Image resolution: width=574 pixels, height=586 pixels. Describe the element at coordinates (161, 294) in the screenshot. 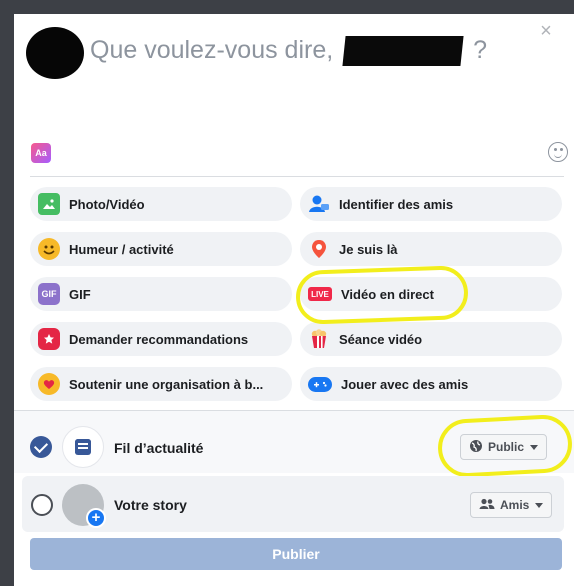

I see `gif-button: GIF GIF` at that location.